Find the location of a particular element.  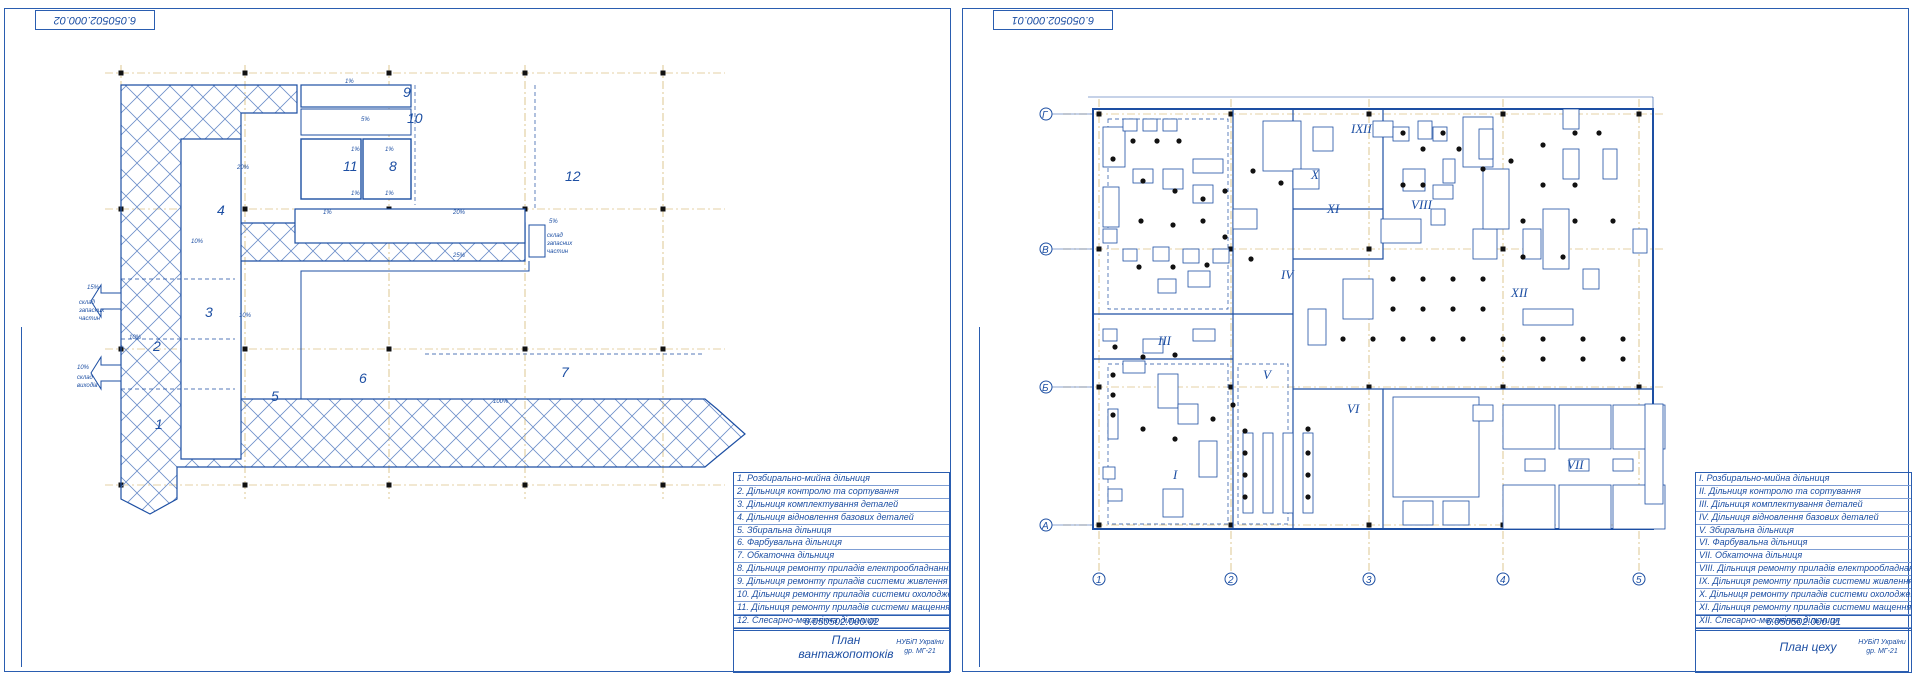

zone-label-XII: XII is located at coordinates (1519, 292).